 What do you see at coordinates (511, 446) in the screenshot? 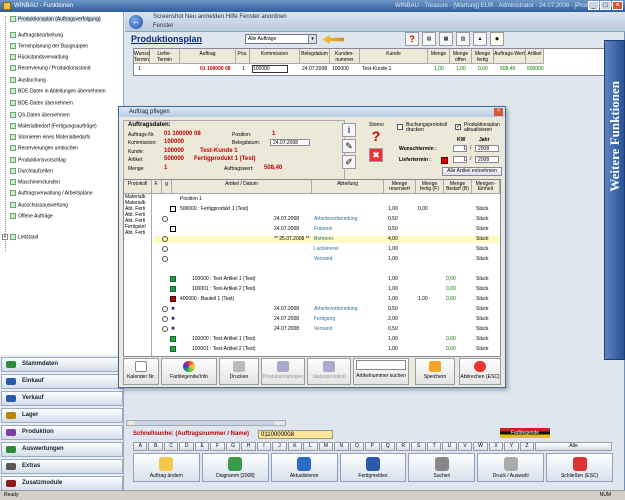
I see `alphabet-button: Y` at bounding box center [511, 446].